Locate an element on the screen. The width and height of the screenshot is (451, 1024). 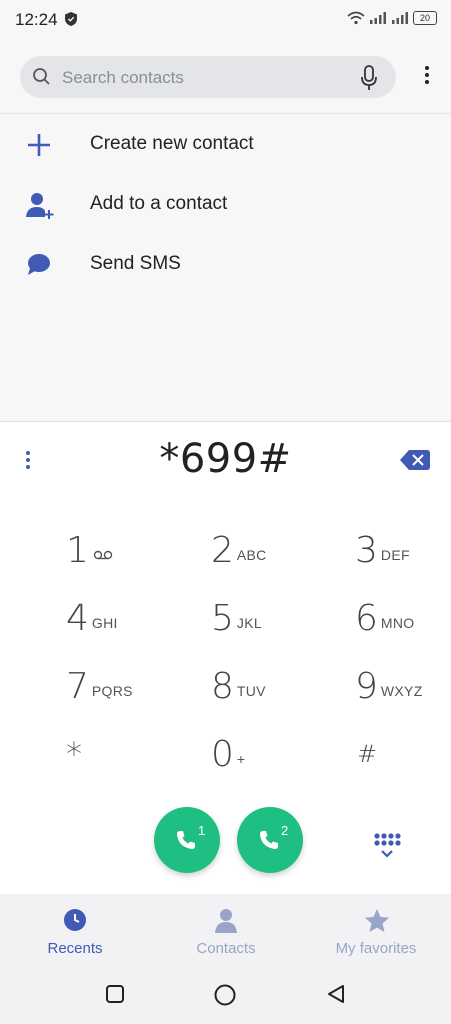
tab-contacts: Contacts is located at coordinates (226, 931).